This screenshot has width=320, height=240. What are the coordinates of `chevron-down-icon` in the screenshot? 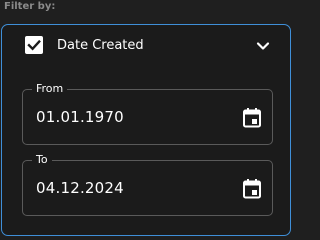 It's located at (263, 46).